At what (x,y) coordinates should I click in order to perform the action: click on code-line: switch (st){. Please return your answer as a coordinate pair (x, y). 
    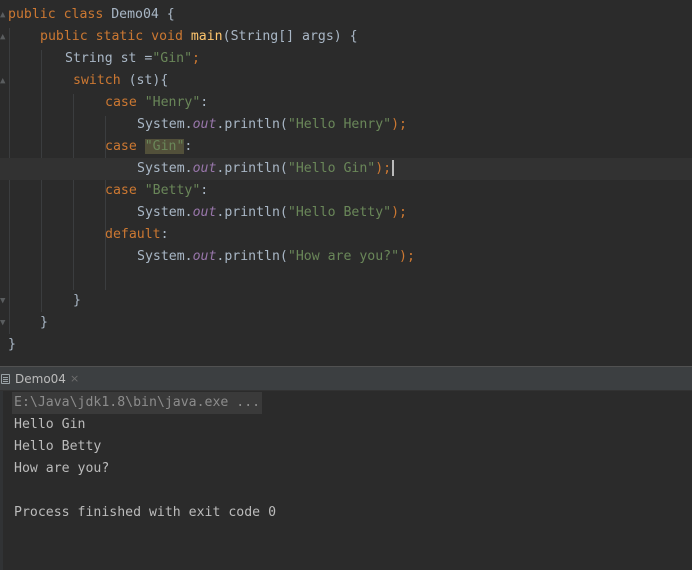
    Looking at the image, I should click on (120, 81).